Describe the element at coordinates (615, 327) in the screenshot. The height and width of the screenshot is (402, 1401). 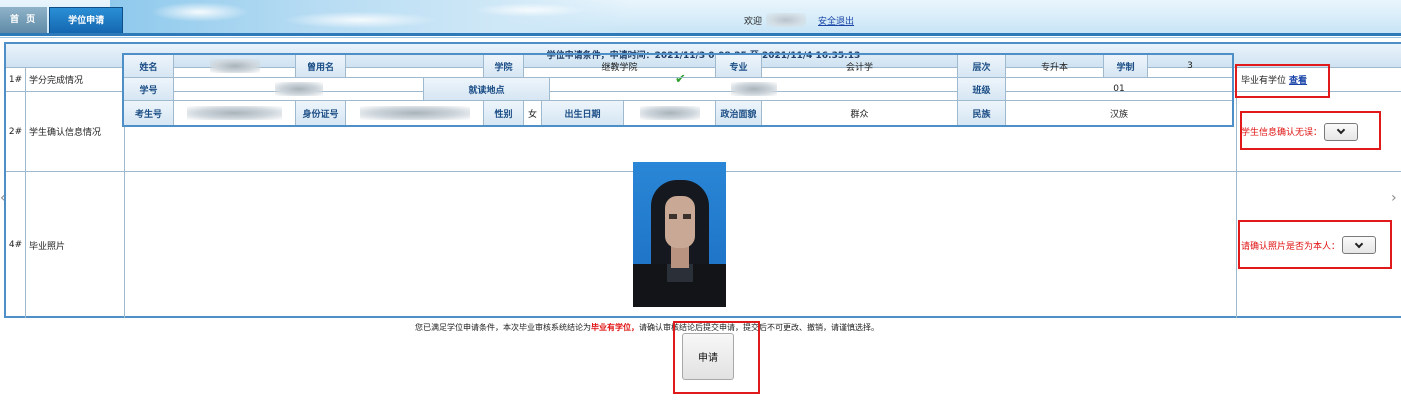
I see `notice-highlight: 毕业有学位，` at that location.